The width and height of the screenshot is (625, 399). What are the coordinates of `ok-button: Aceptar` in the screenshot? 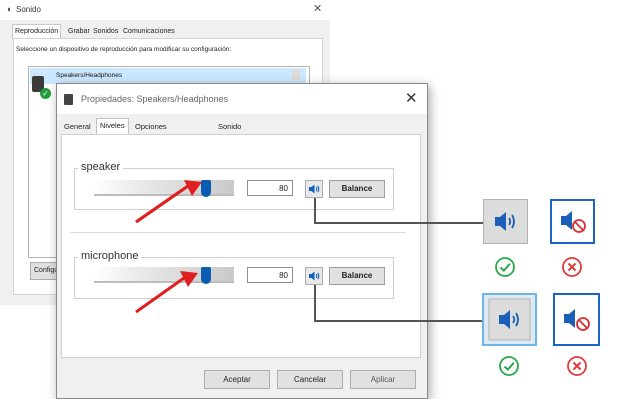 It's located at (237, 379).